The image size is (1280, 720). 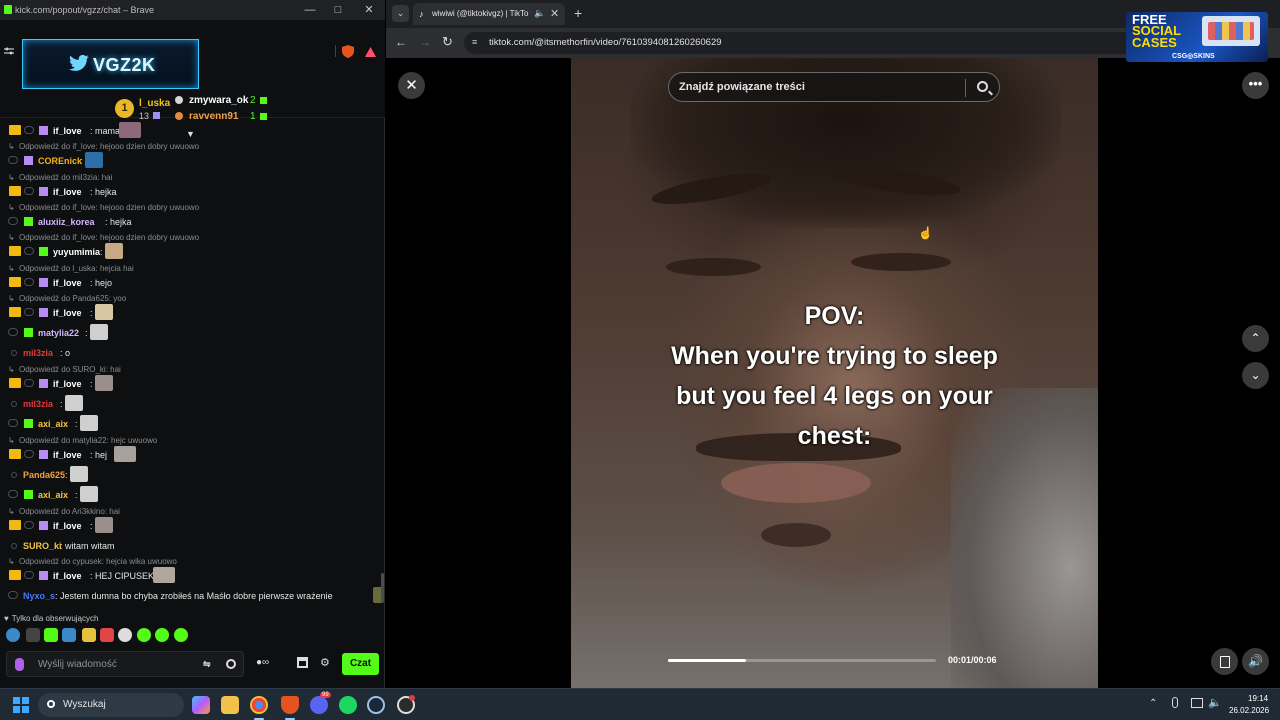 I want to click on chat-message: aluxiiz_korea: hejka, so click(x=191, y=221).